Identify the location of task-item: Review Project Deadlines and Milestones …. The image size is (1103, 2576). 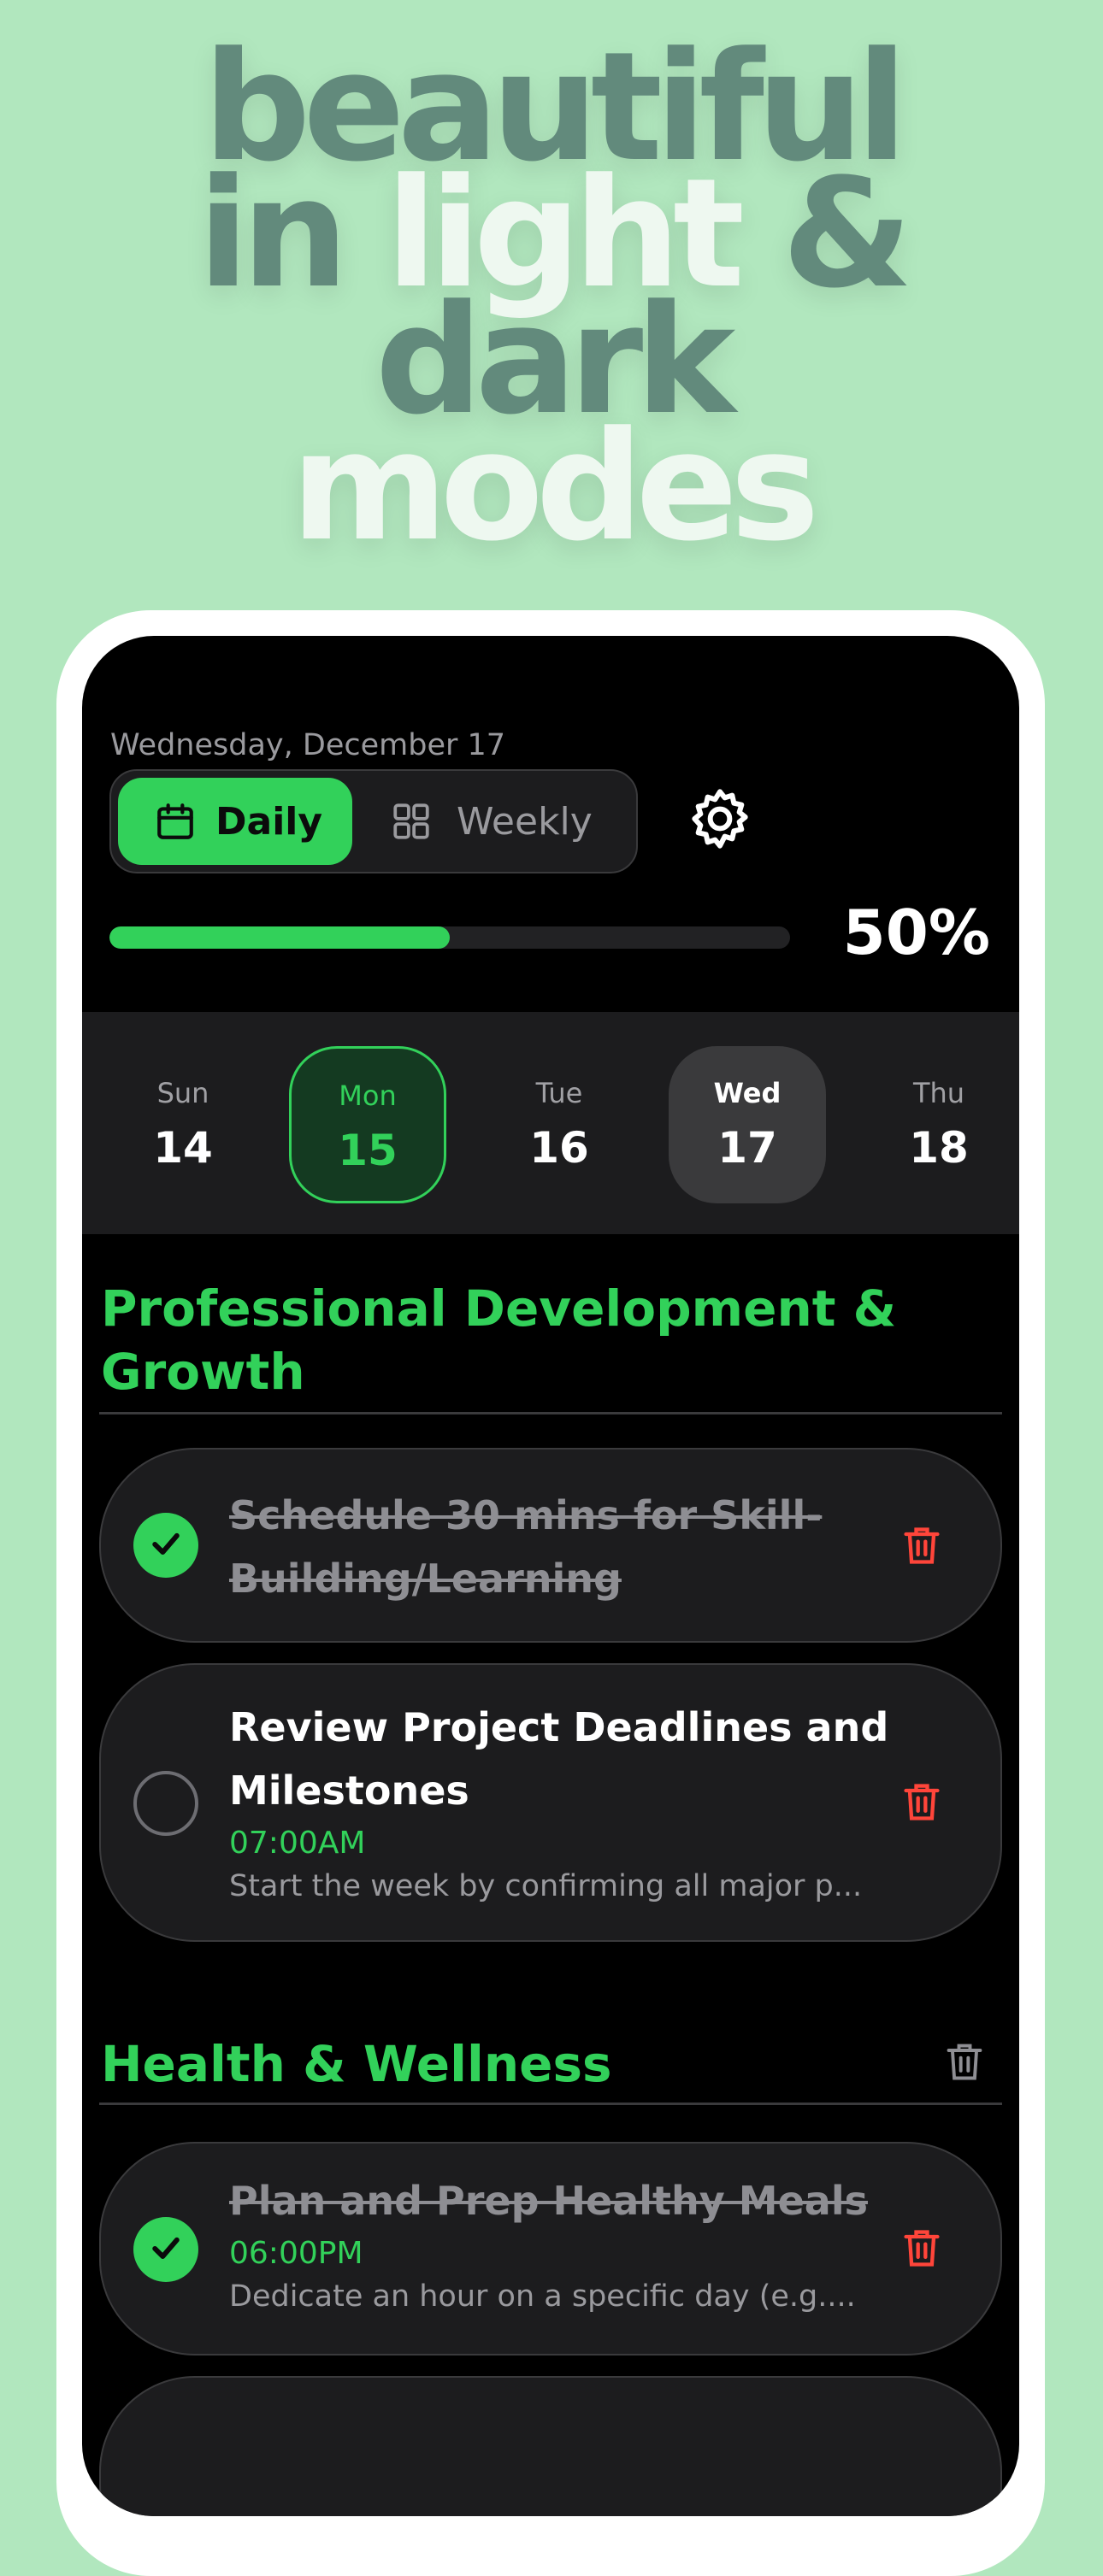
(551, 1802).